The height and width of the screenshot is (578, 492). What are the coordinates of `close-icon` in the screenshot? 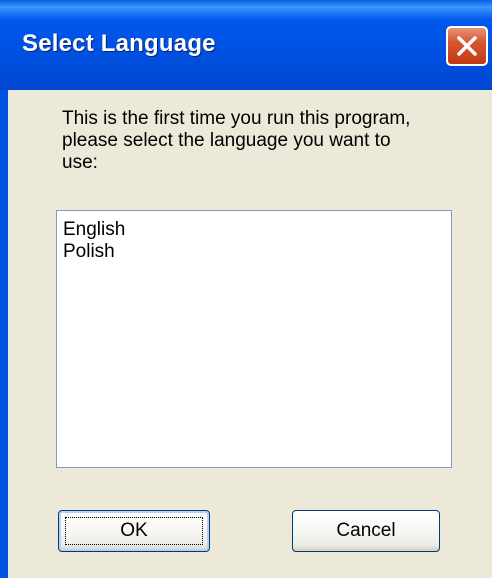 It's located at (467, 46).